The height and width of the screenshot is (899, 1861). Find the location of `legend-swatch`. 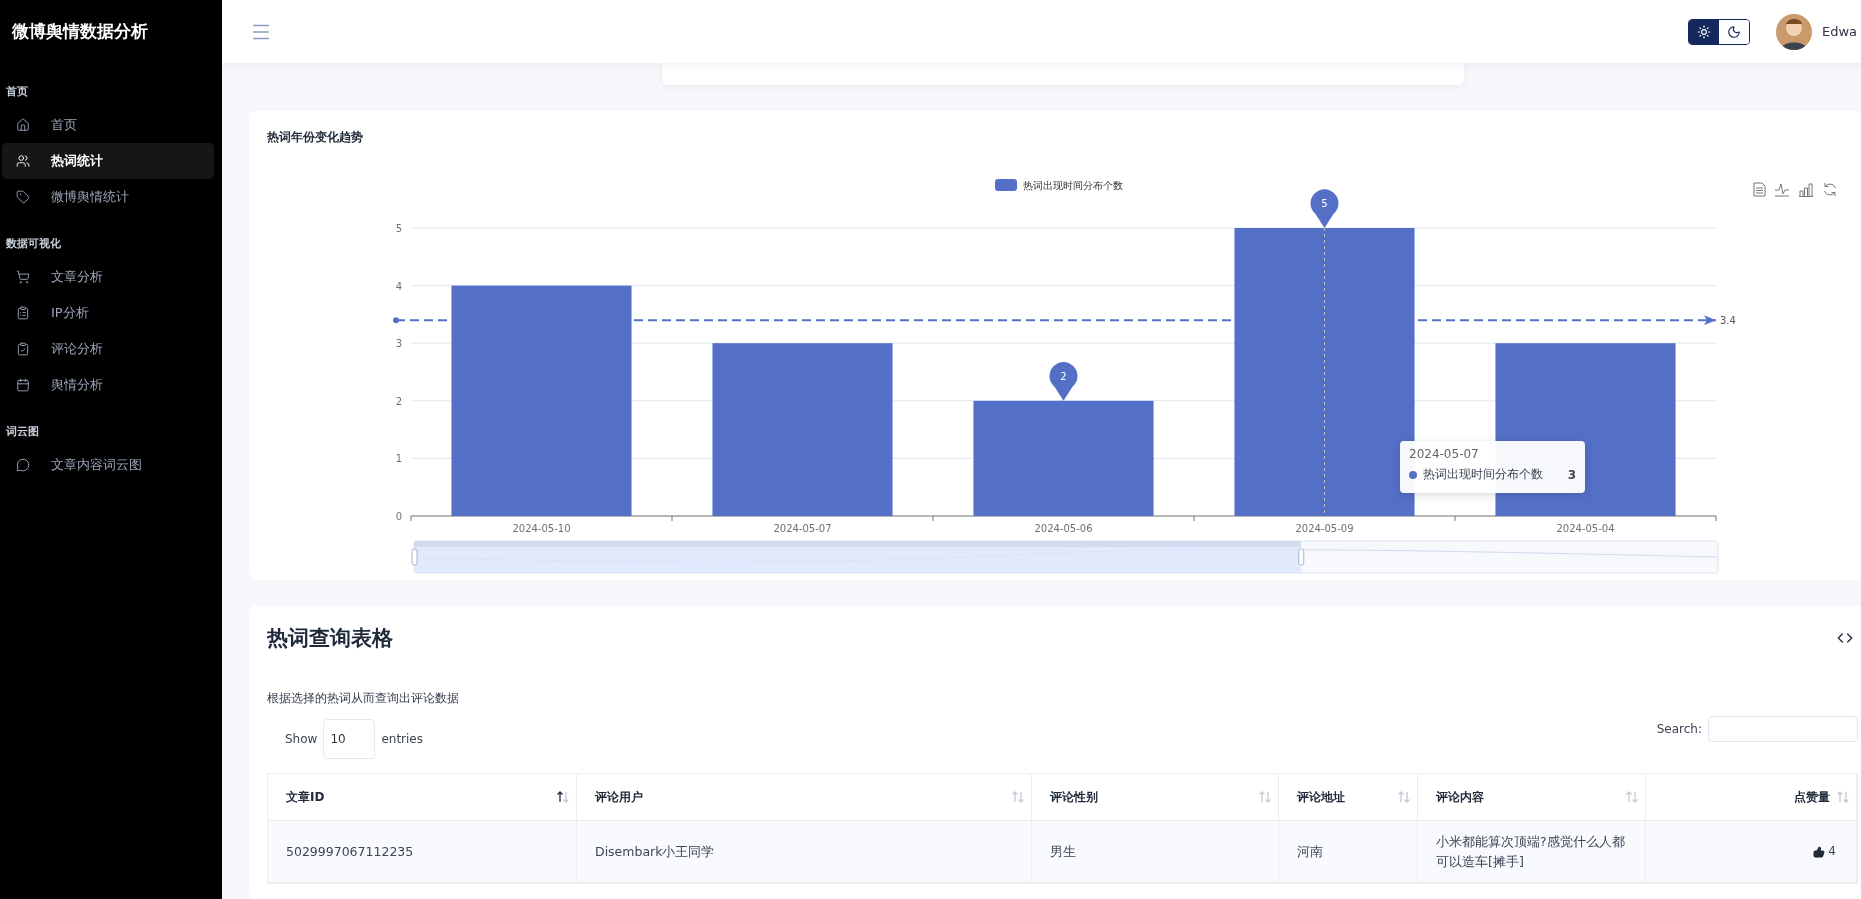

legend-swatch is located at coordinates (1006, 185).